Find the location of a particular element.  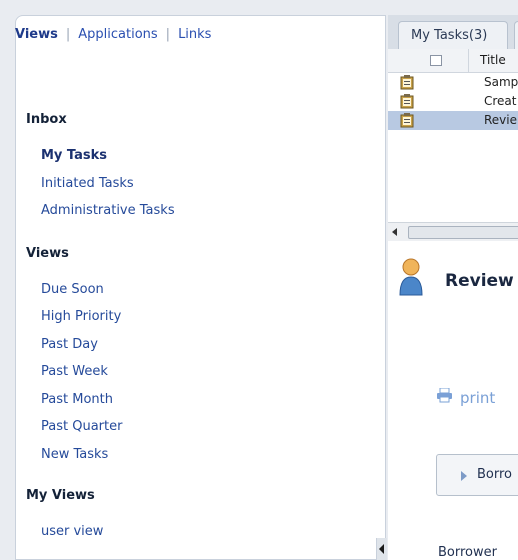

table-row: Revie is located at coordinates (453, 120).